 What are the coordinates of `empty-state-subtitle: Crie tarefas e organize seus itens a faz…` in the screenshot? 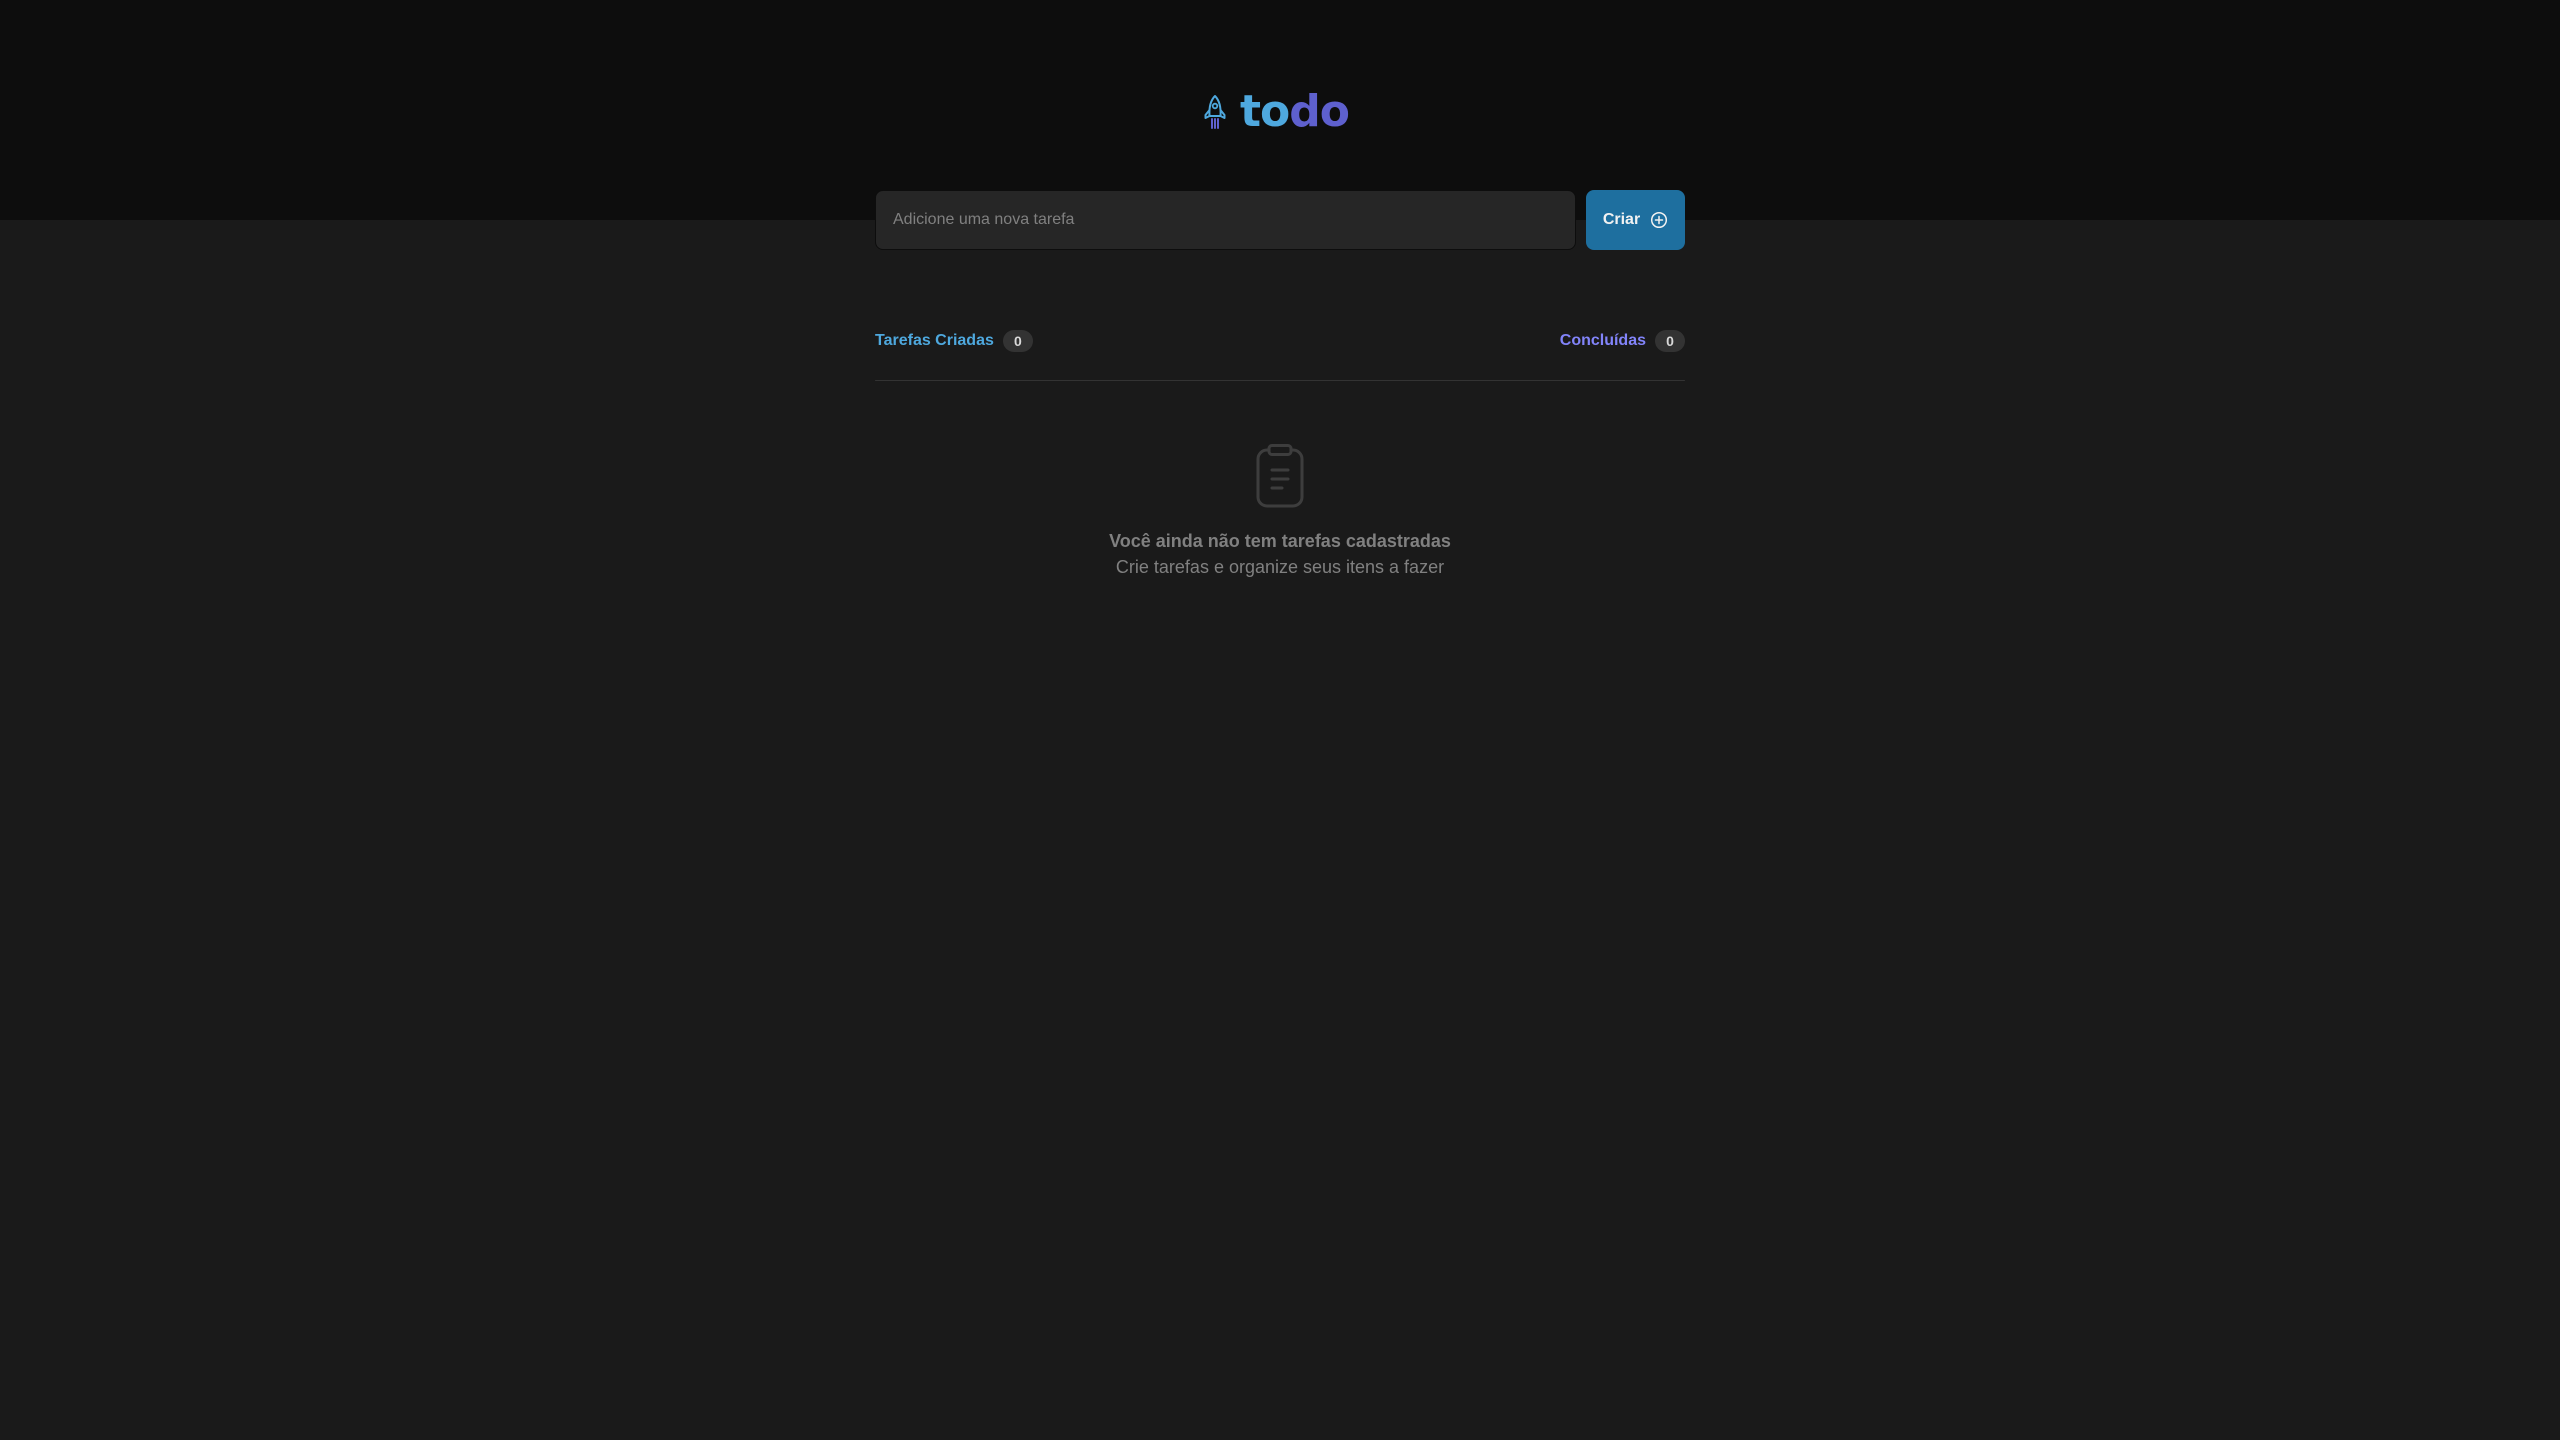 It's located at (1280, 567).